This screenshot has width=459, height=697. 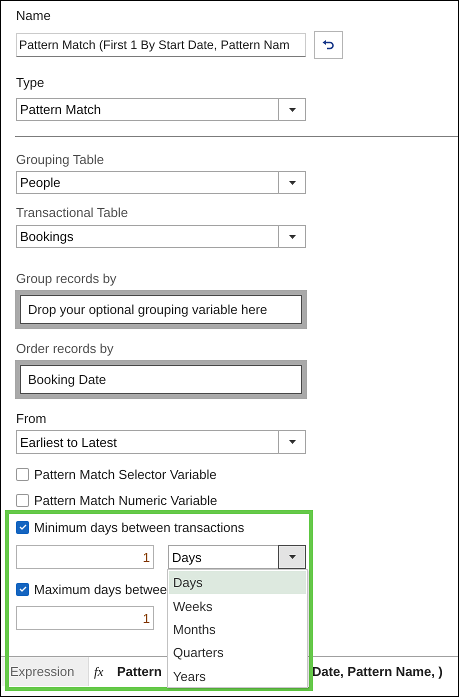 What do you see at coordinates (45, 671) in the screenshot?
I see `expression-tab: Expression` at bounding box center [45, 671].